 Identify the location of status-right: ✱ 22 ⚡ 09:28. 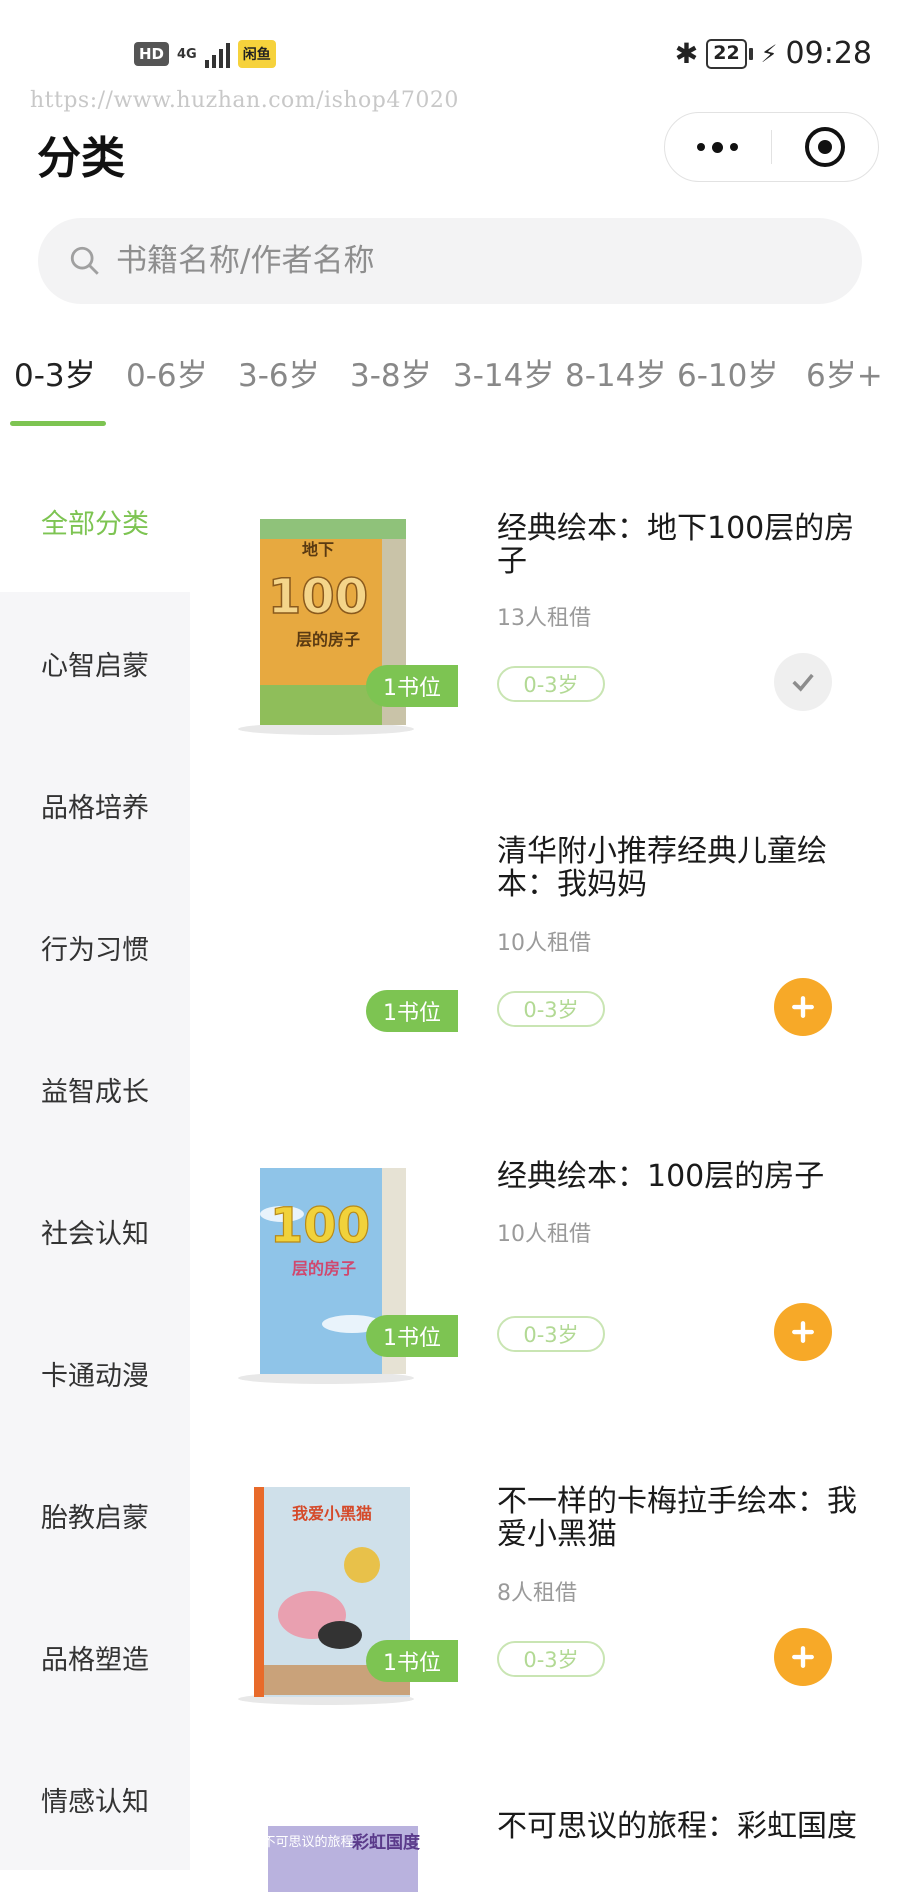
(773, 53).